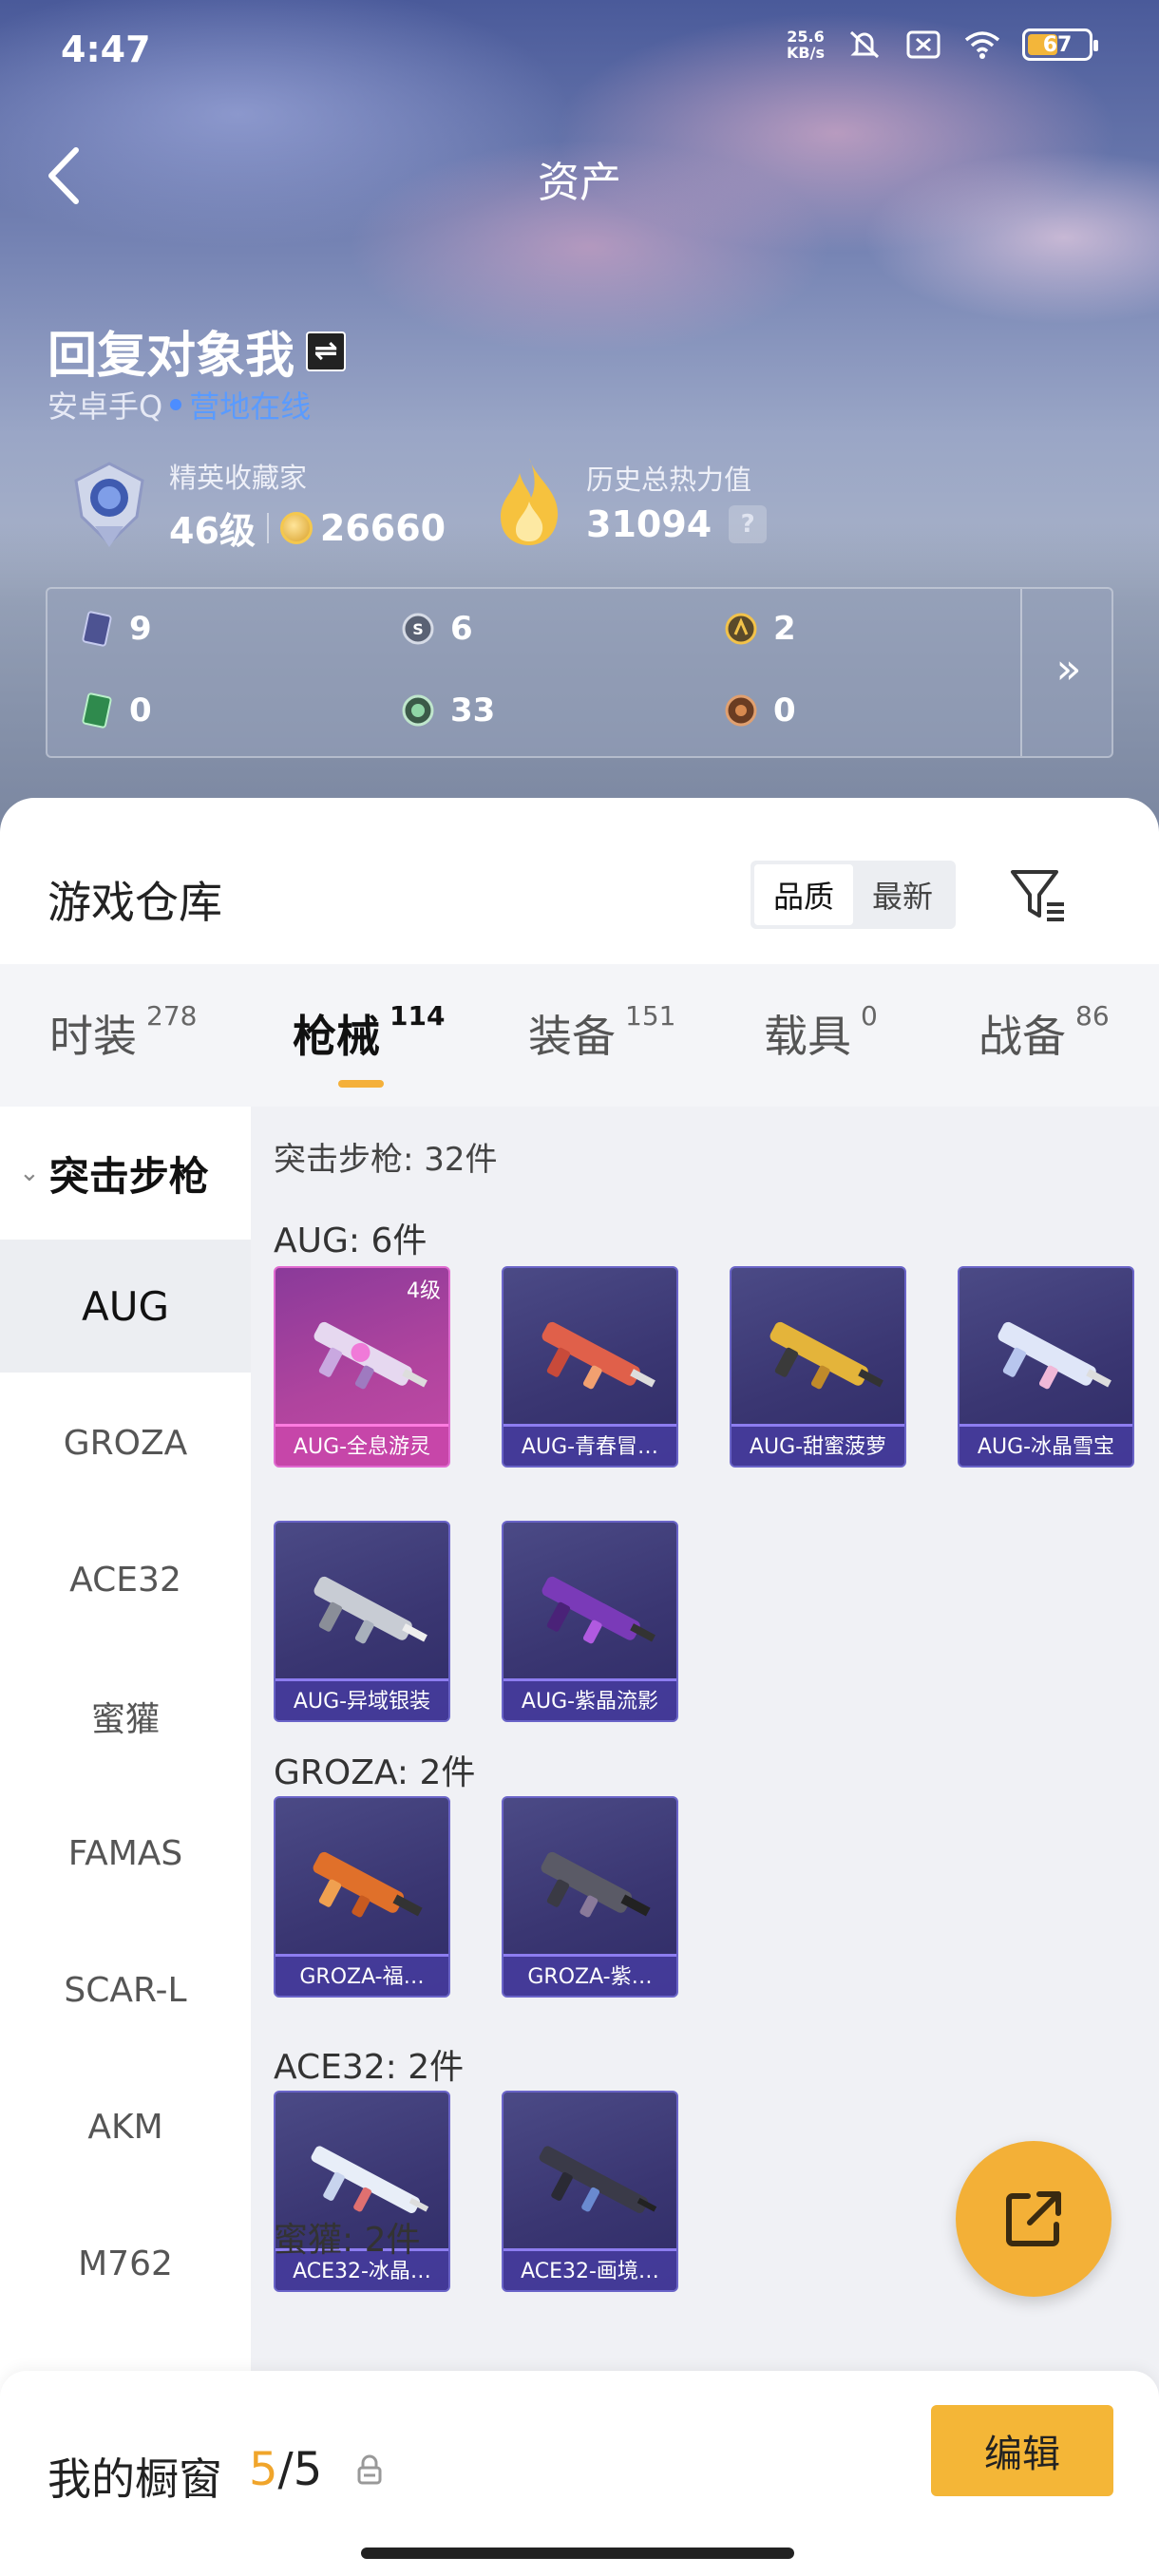 The height and width of the screenshot is (2576, 1159). I want to click on sort-quality-button: 品质, so click(803, 894).